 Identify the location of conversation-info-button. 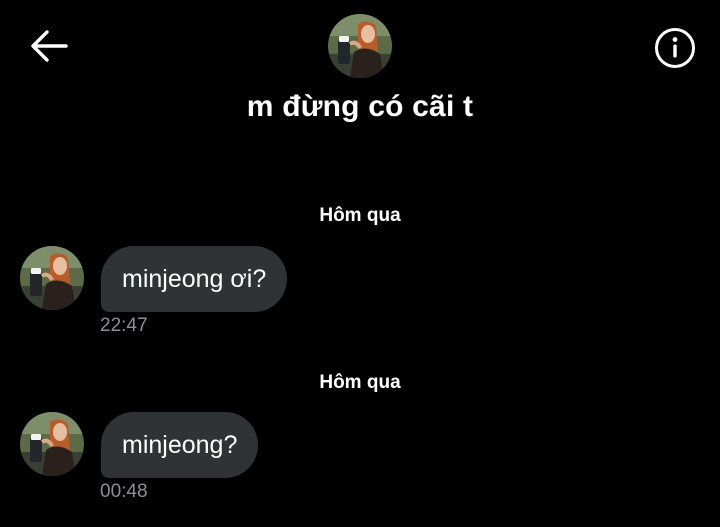
(675, 48).